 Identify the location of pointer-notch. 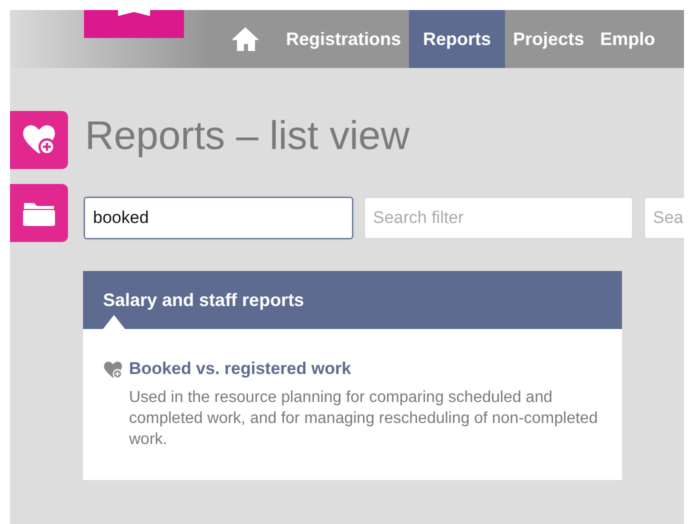
(114, 322).